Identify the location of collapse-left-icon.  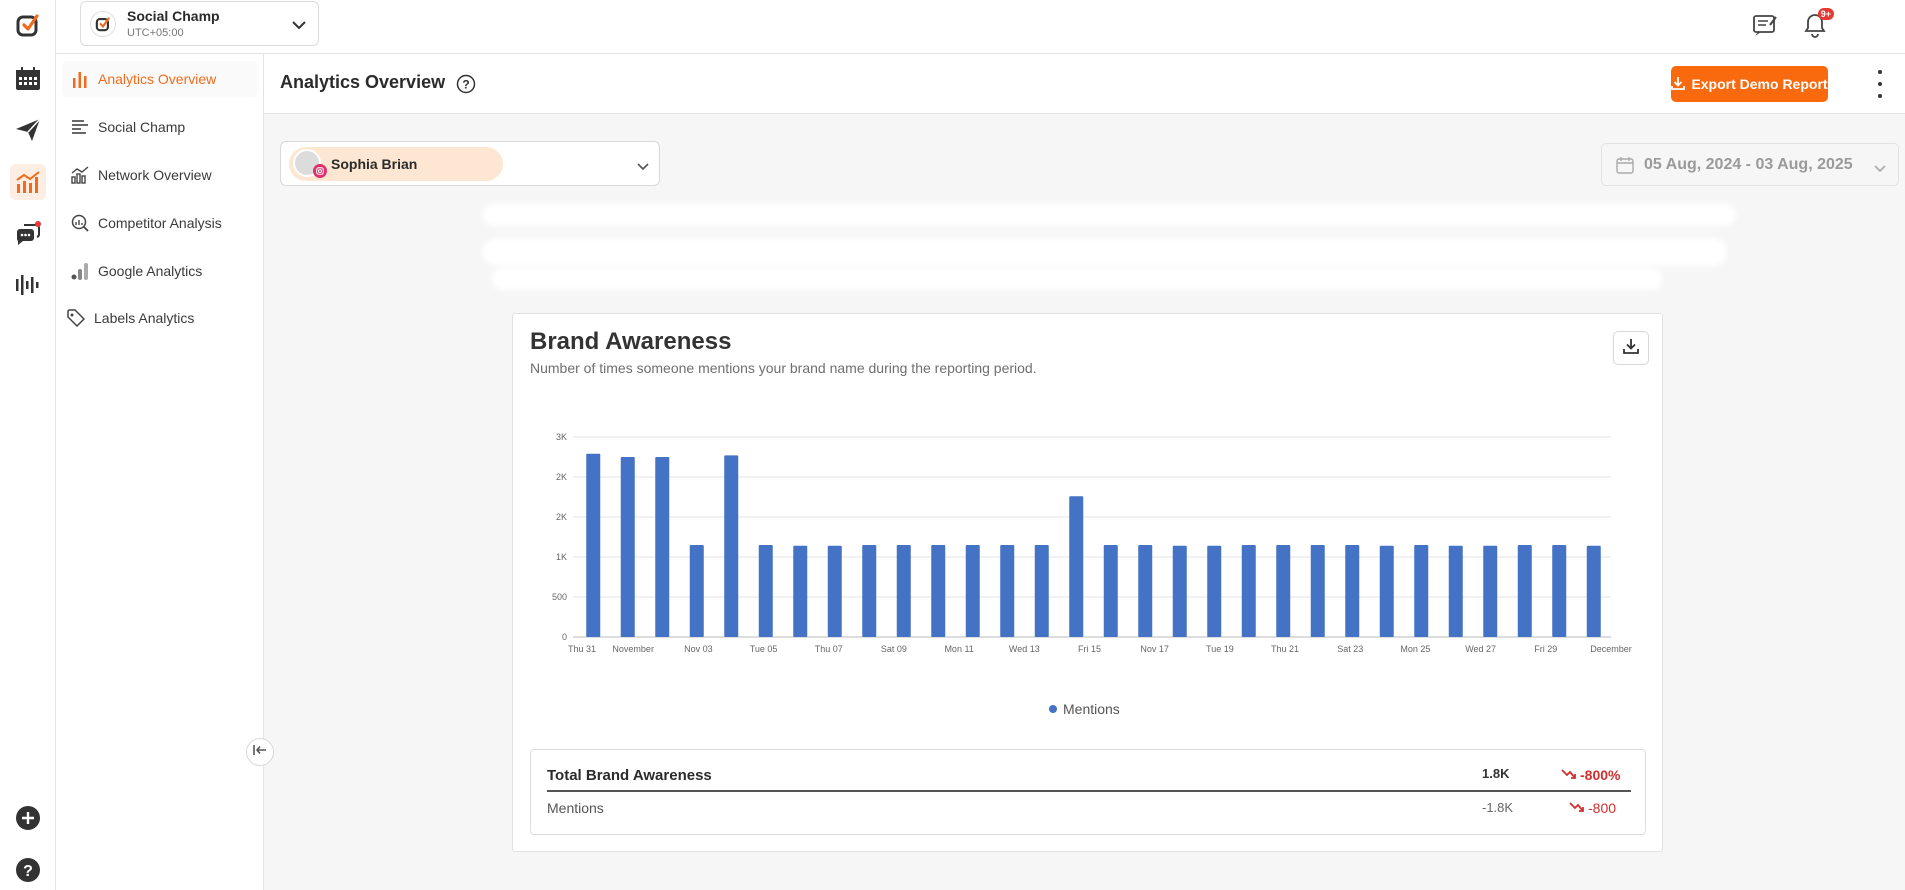
(260, 752).